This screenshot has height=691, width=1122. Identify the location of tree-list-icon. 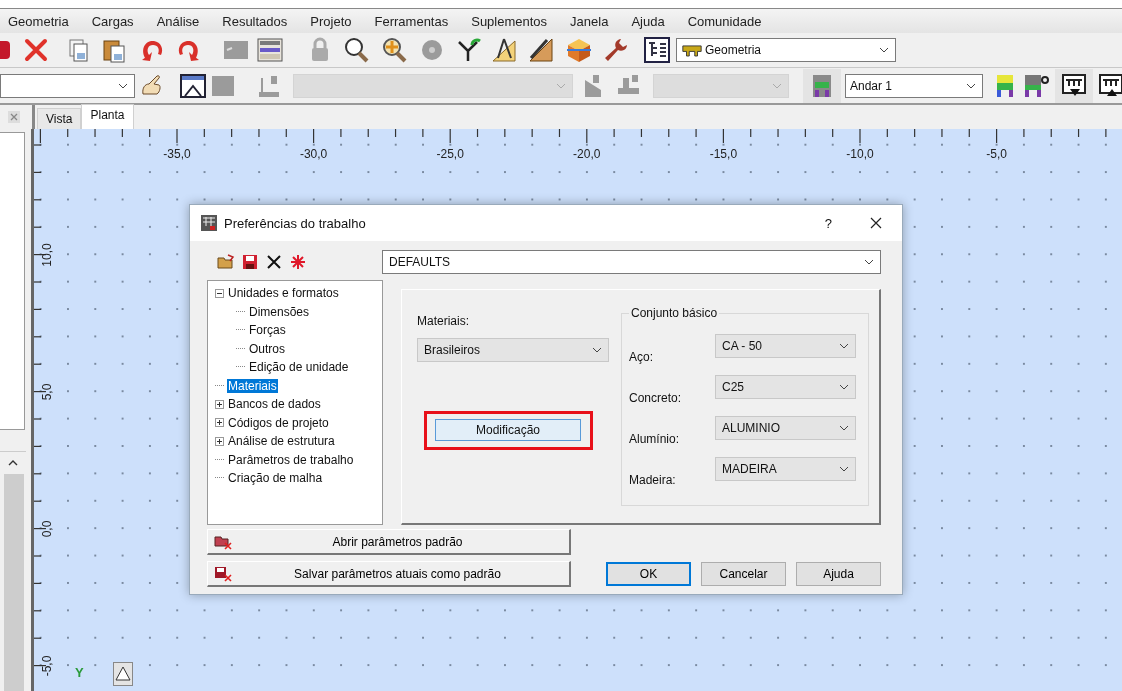
(657, 50).